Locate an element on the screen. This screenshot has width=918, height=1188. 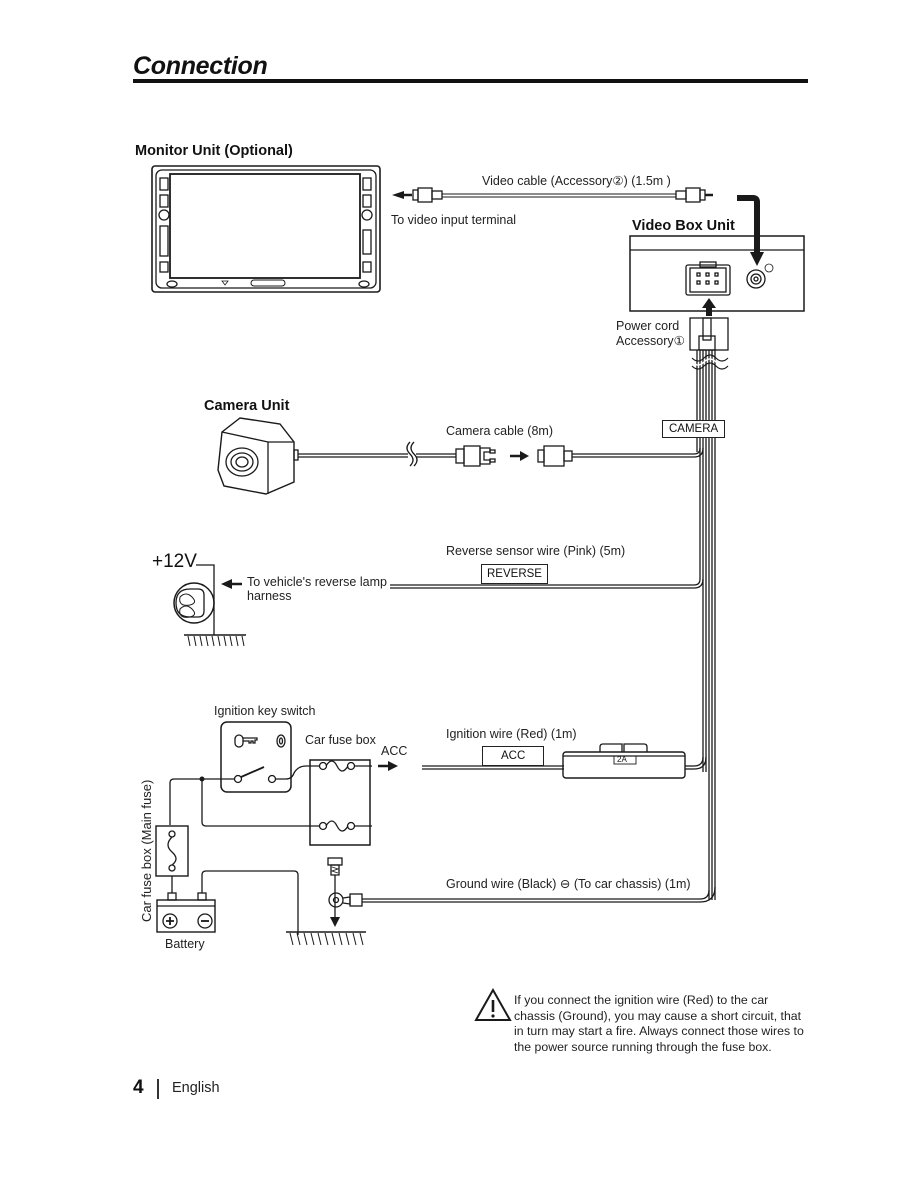
monitor-unit-illustration is located at coordinates (266, 229).